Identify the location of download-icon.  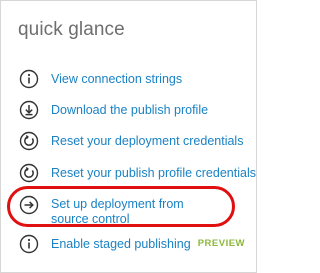
(29, 110).